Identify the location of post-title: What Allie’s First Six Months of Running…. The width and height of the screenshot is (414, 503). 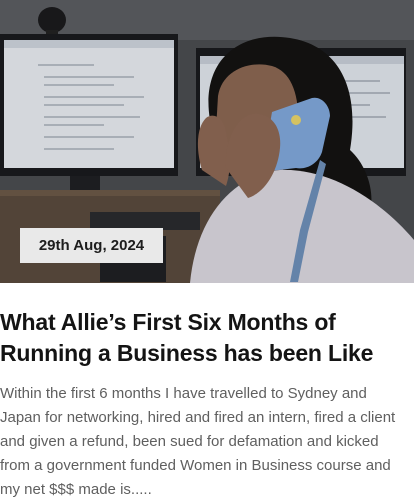
(200, 338).